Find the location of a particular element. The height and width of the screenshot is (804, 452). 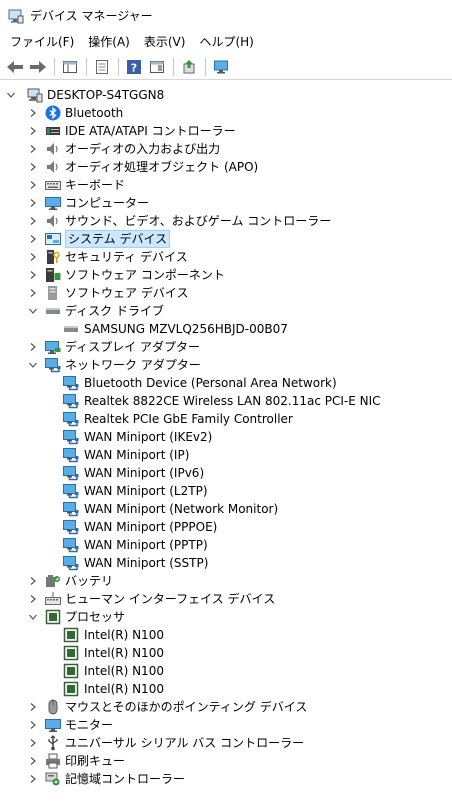

tree-category-18: マウスとそのほかのポインティング デバイス is located at coordinates (226, 707).